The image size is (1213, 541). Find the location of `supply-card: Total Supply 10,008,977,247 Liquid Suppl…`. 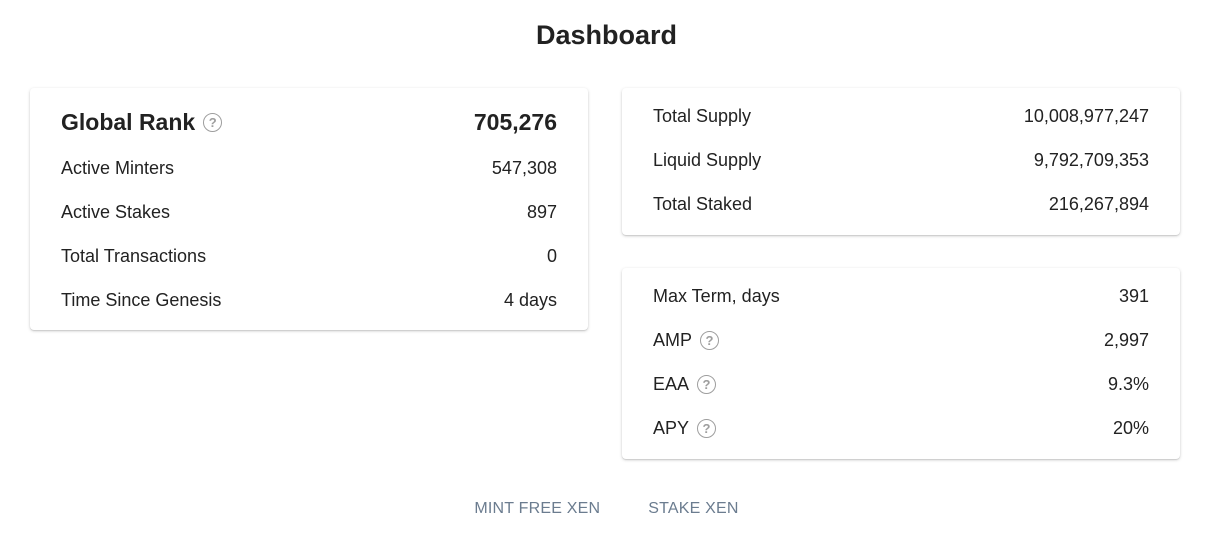

supply-card: Total Supply 10,008,977,247 Liquid Suppl… is located at coordinates (901, 161).